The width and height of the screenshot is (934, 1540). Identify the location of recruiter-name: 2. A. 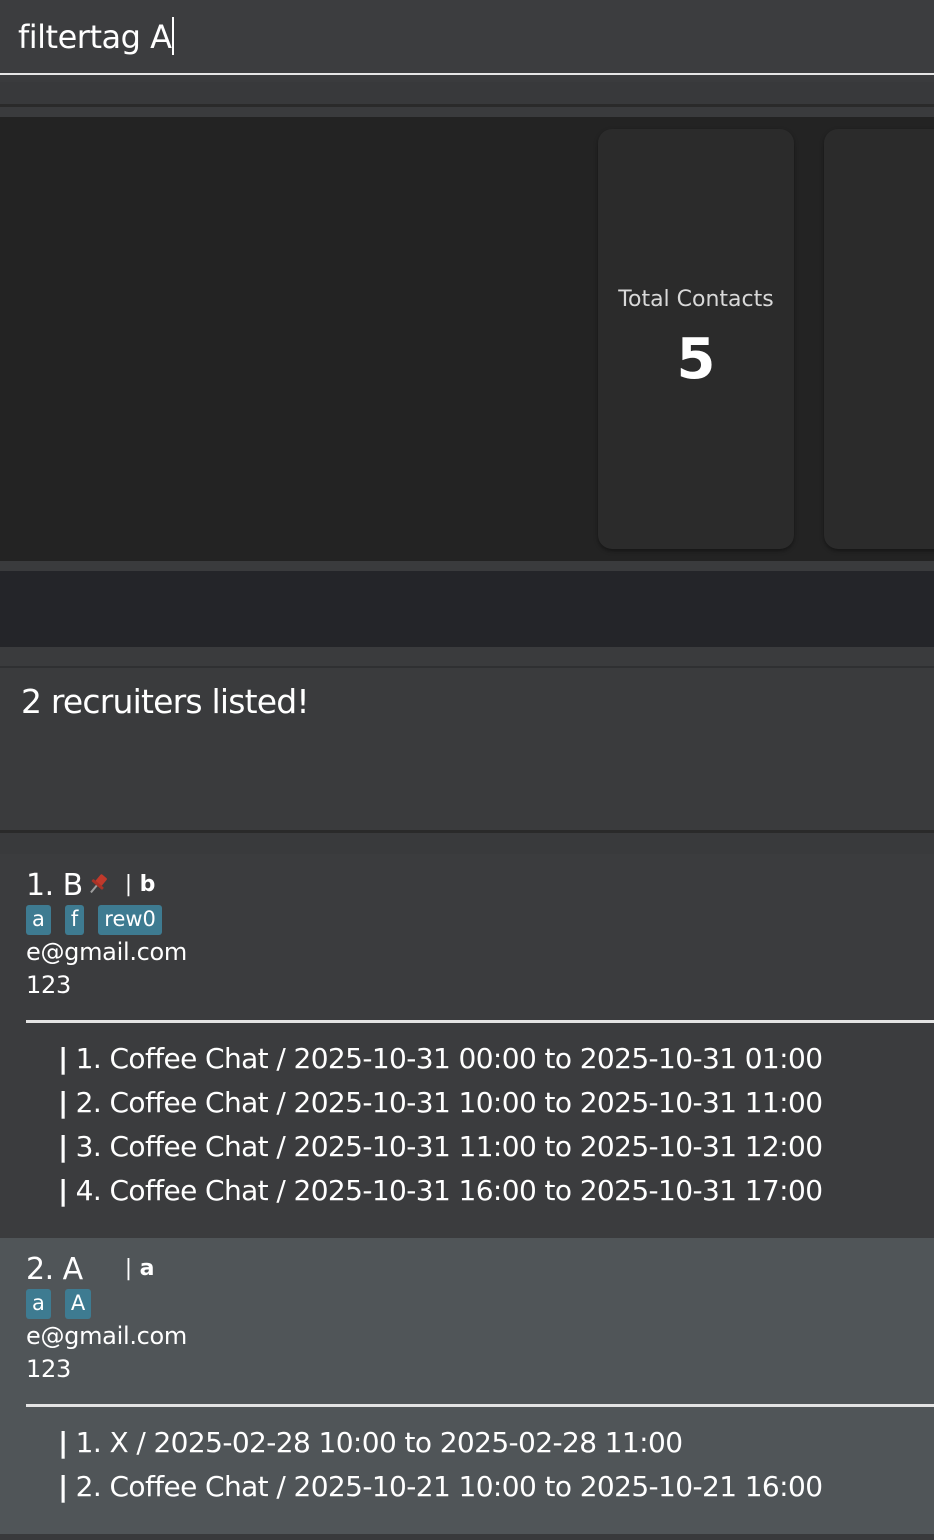
(54, 1269).